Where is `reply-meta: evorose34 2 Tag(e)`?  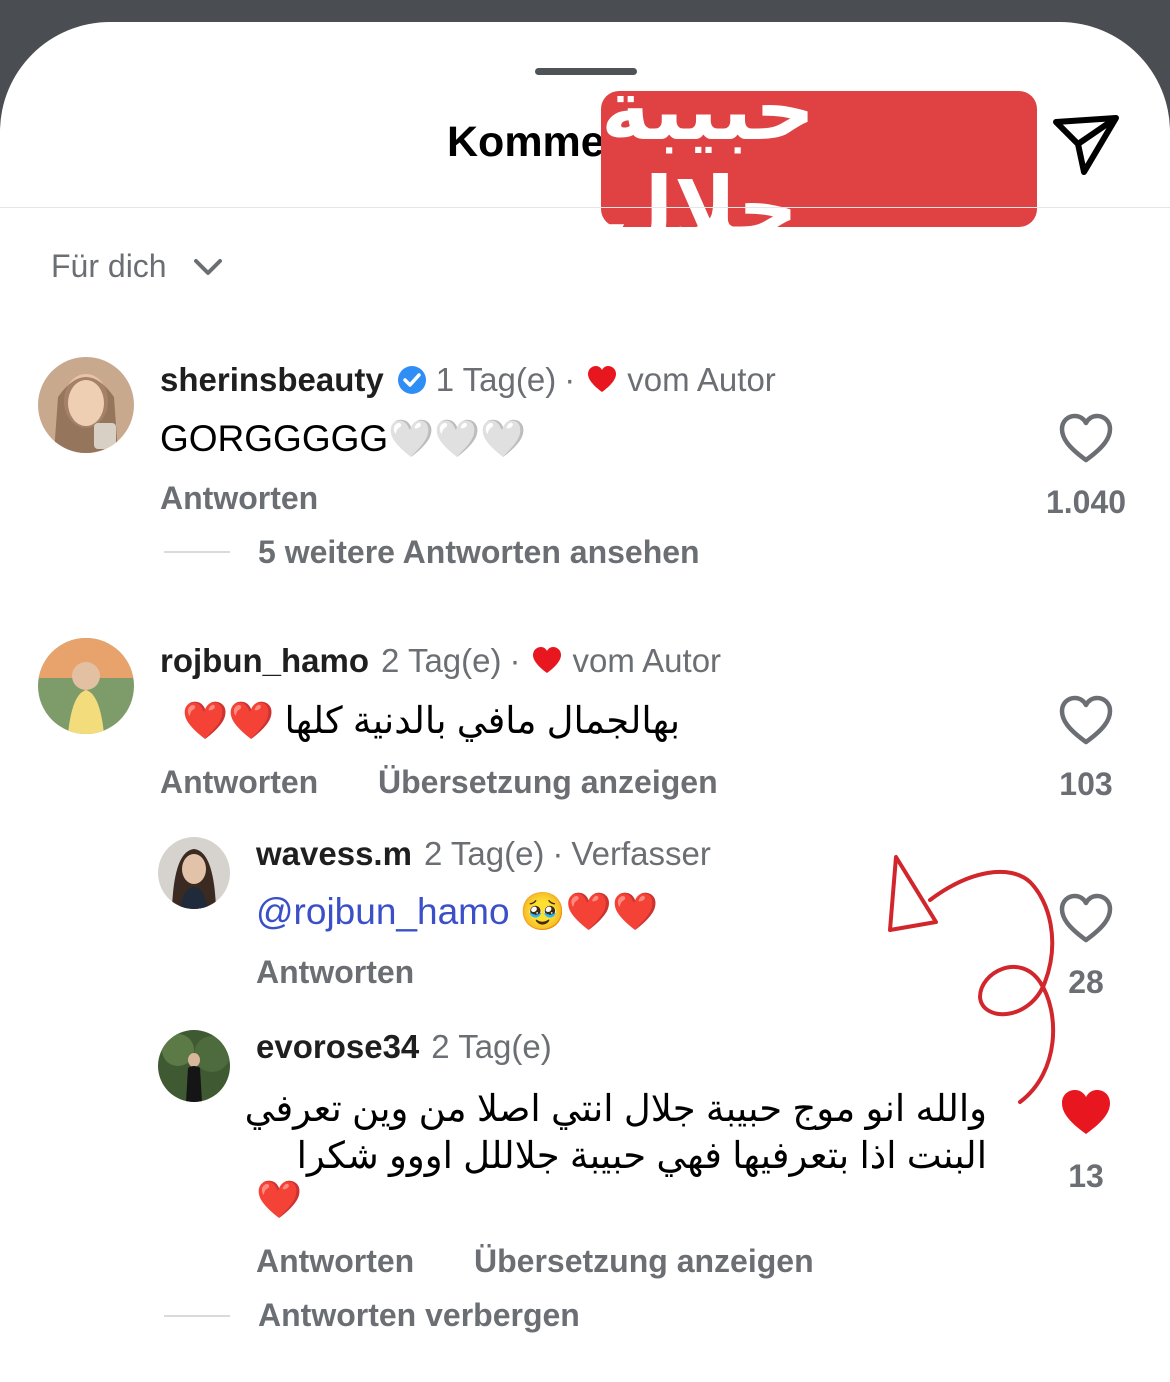
reply-meta: evorose34 2 Tag(e) is located at coordinates (404, 1047).